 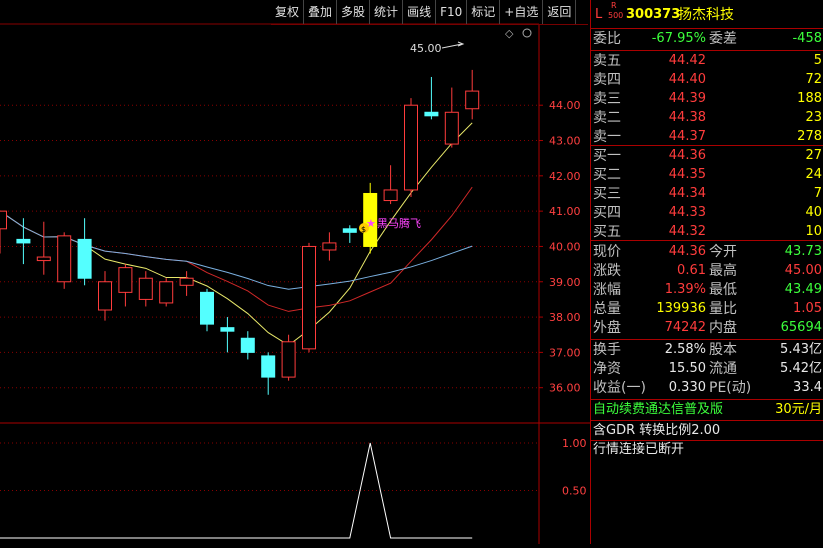 What do you see at coordinates (565, 317) in the screenshot?
I see `y-tick-label: 38.00` at bounding box center [565, 317].